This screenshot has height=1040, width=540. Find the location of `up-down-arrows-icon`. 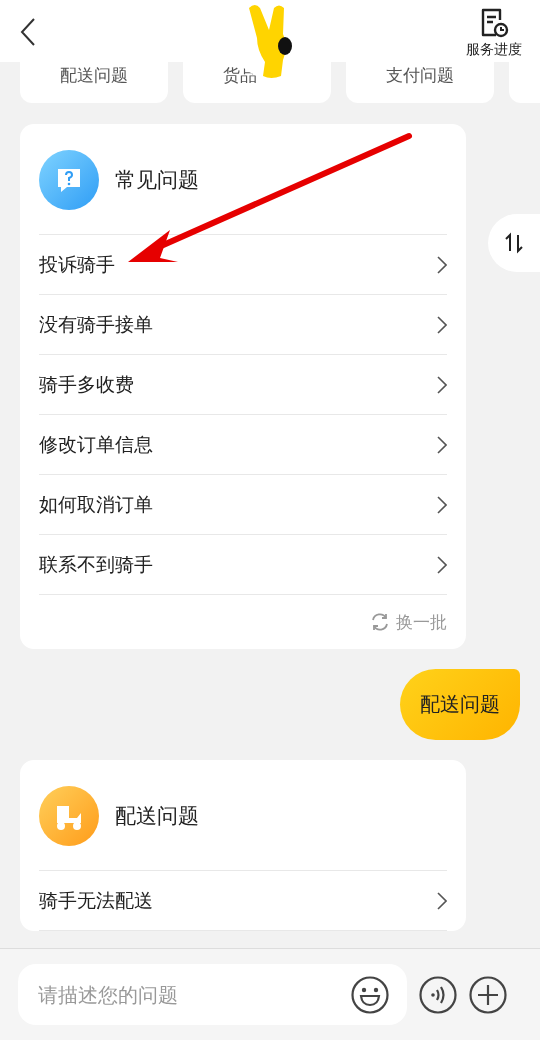

up-down-arrows-icon is located at coordinates (514, 243).